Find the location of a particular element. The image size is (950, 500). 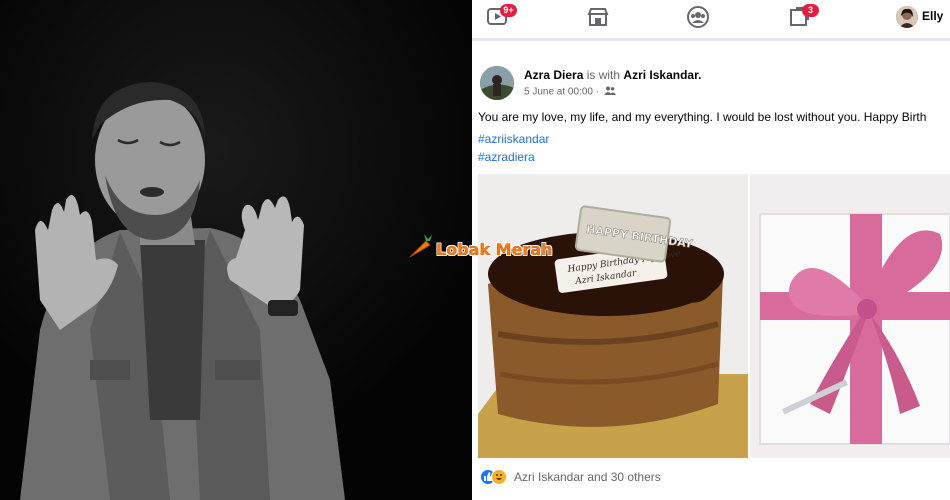

gift-box-illustration is located at coordinates (850, 316).